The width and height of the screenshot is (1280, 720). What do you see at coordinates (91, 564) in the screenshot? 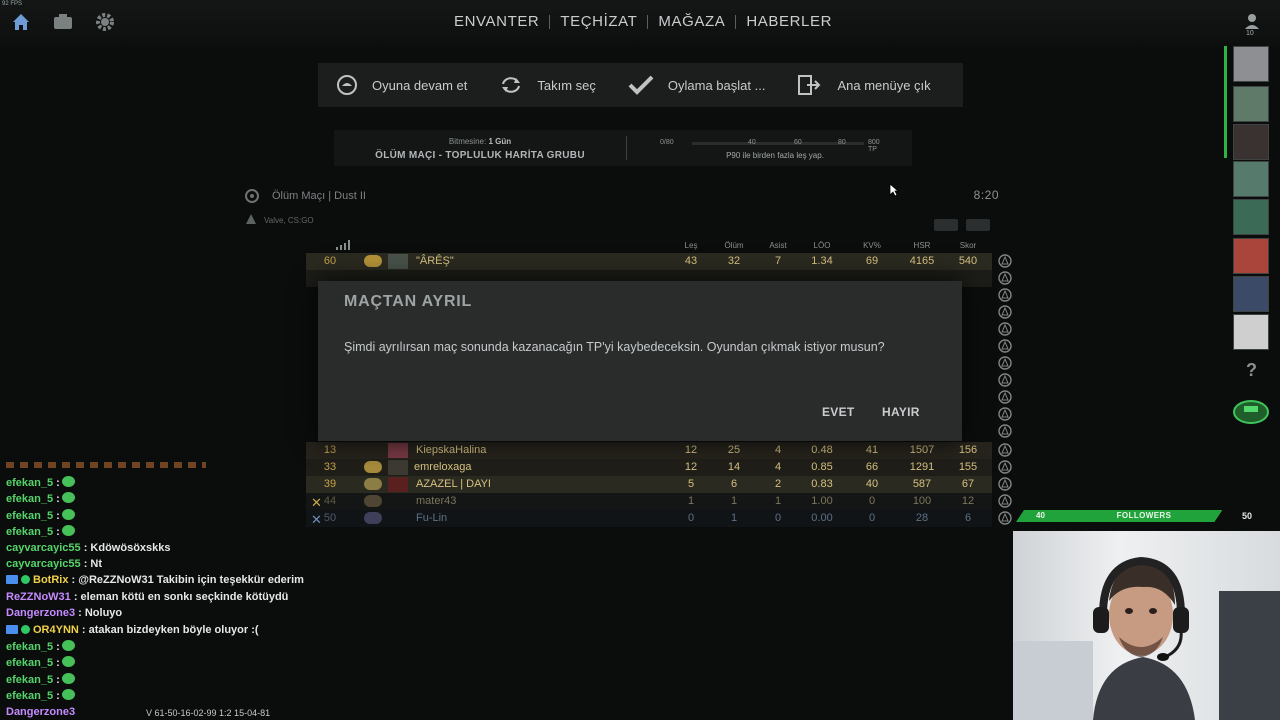
I see `chat-text: : Nt` at bounding box center [91, 564].